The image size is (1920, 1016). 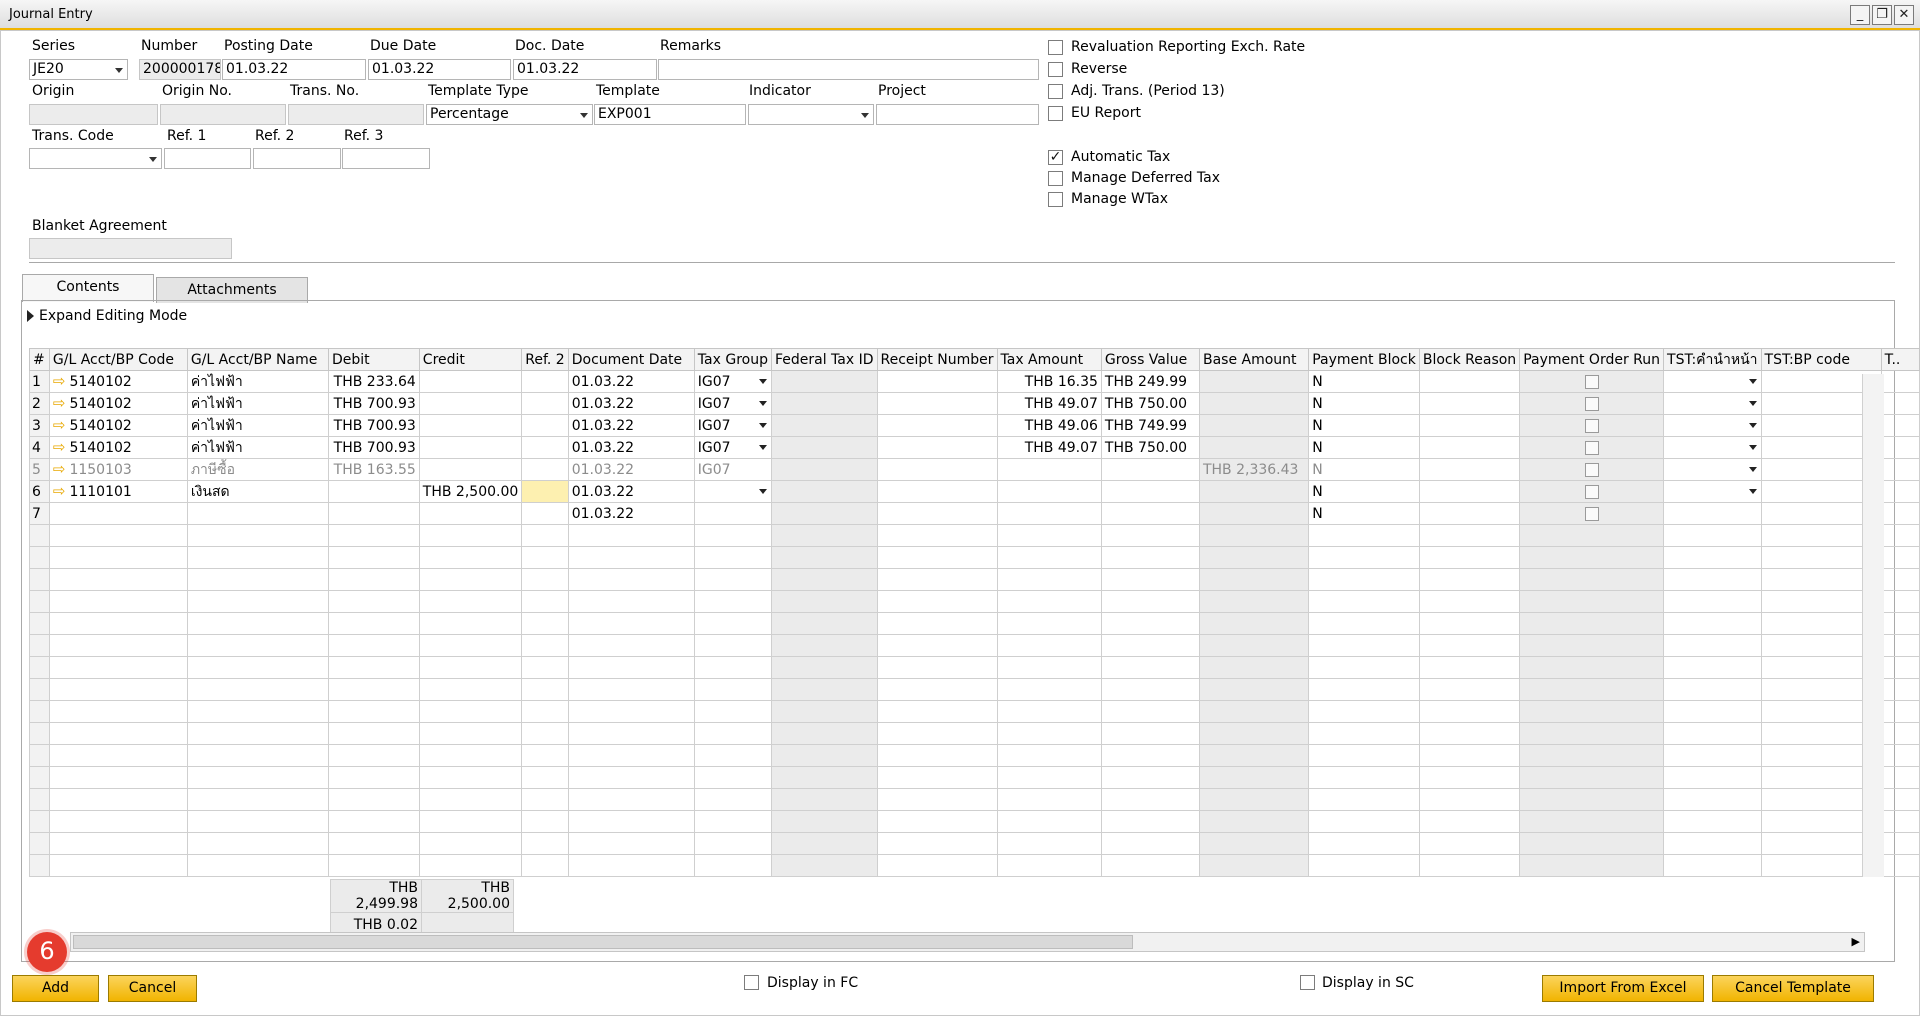 What do you see at coordinates (1254, 359) in the screenshot?
I see `col-header-base-amount: Base Amount` at bounding box center [1254, 359].